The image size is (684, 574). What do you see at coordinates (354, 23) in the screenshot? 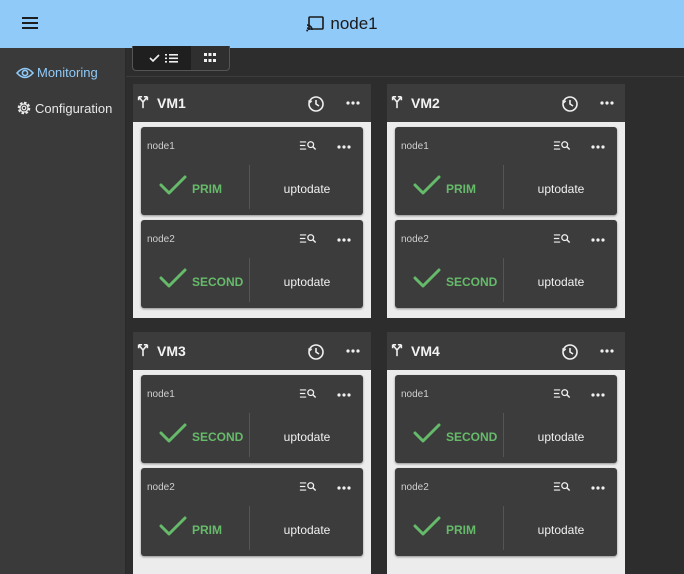
I see `page-title: node1` at bounding box center [354, 23].